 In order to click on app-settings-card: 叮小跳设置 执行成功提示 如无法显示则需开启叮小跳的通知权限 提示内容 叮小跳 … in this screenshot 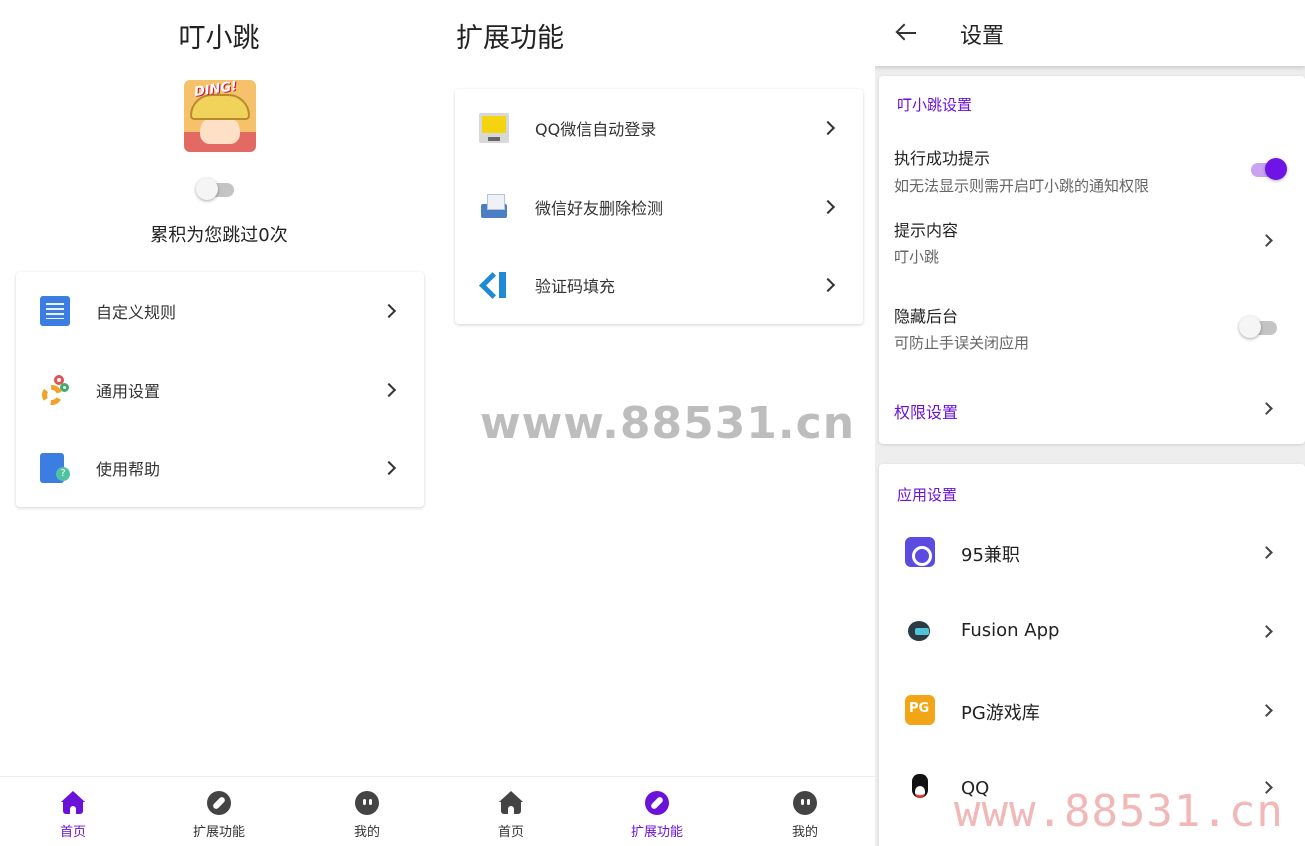, I will do `click(1092, 260)`.